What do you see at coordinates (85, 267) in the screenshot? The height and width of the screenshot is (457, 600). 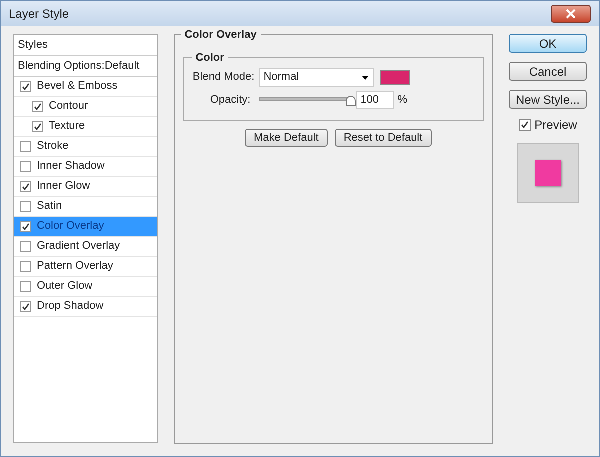 I see `effect-item: Pattern Overlay` at bounding box center [85, 267].